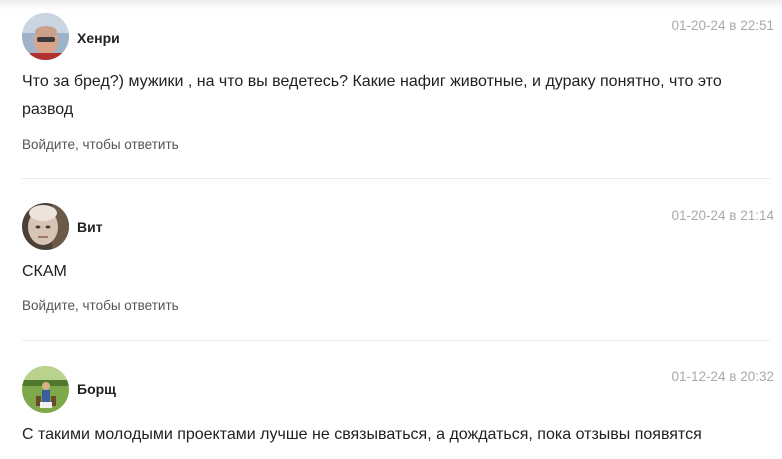  Describe the element at coordinates (90, 227) in the screenshot. I see `comment-author: Вит` at that location.